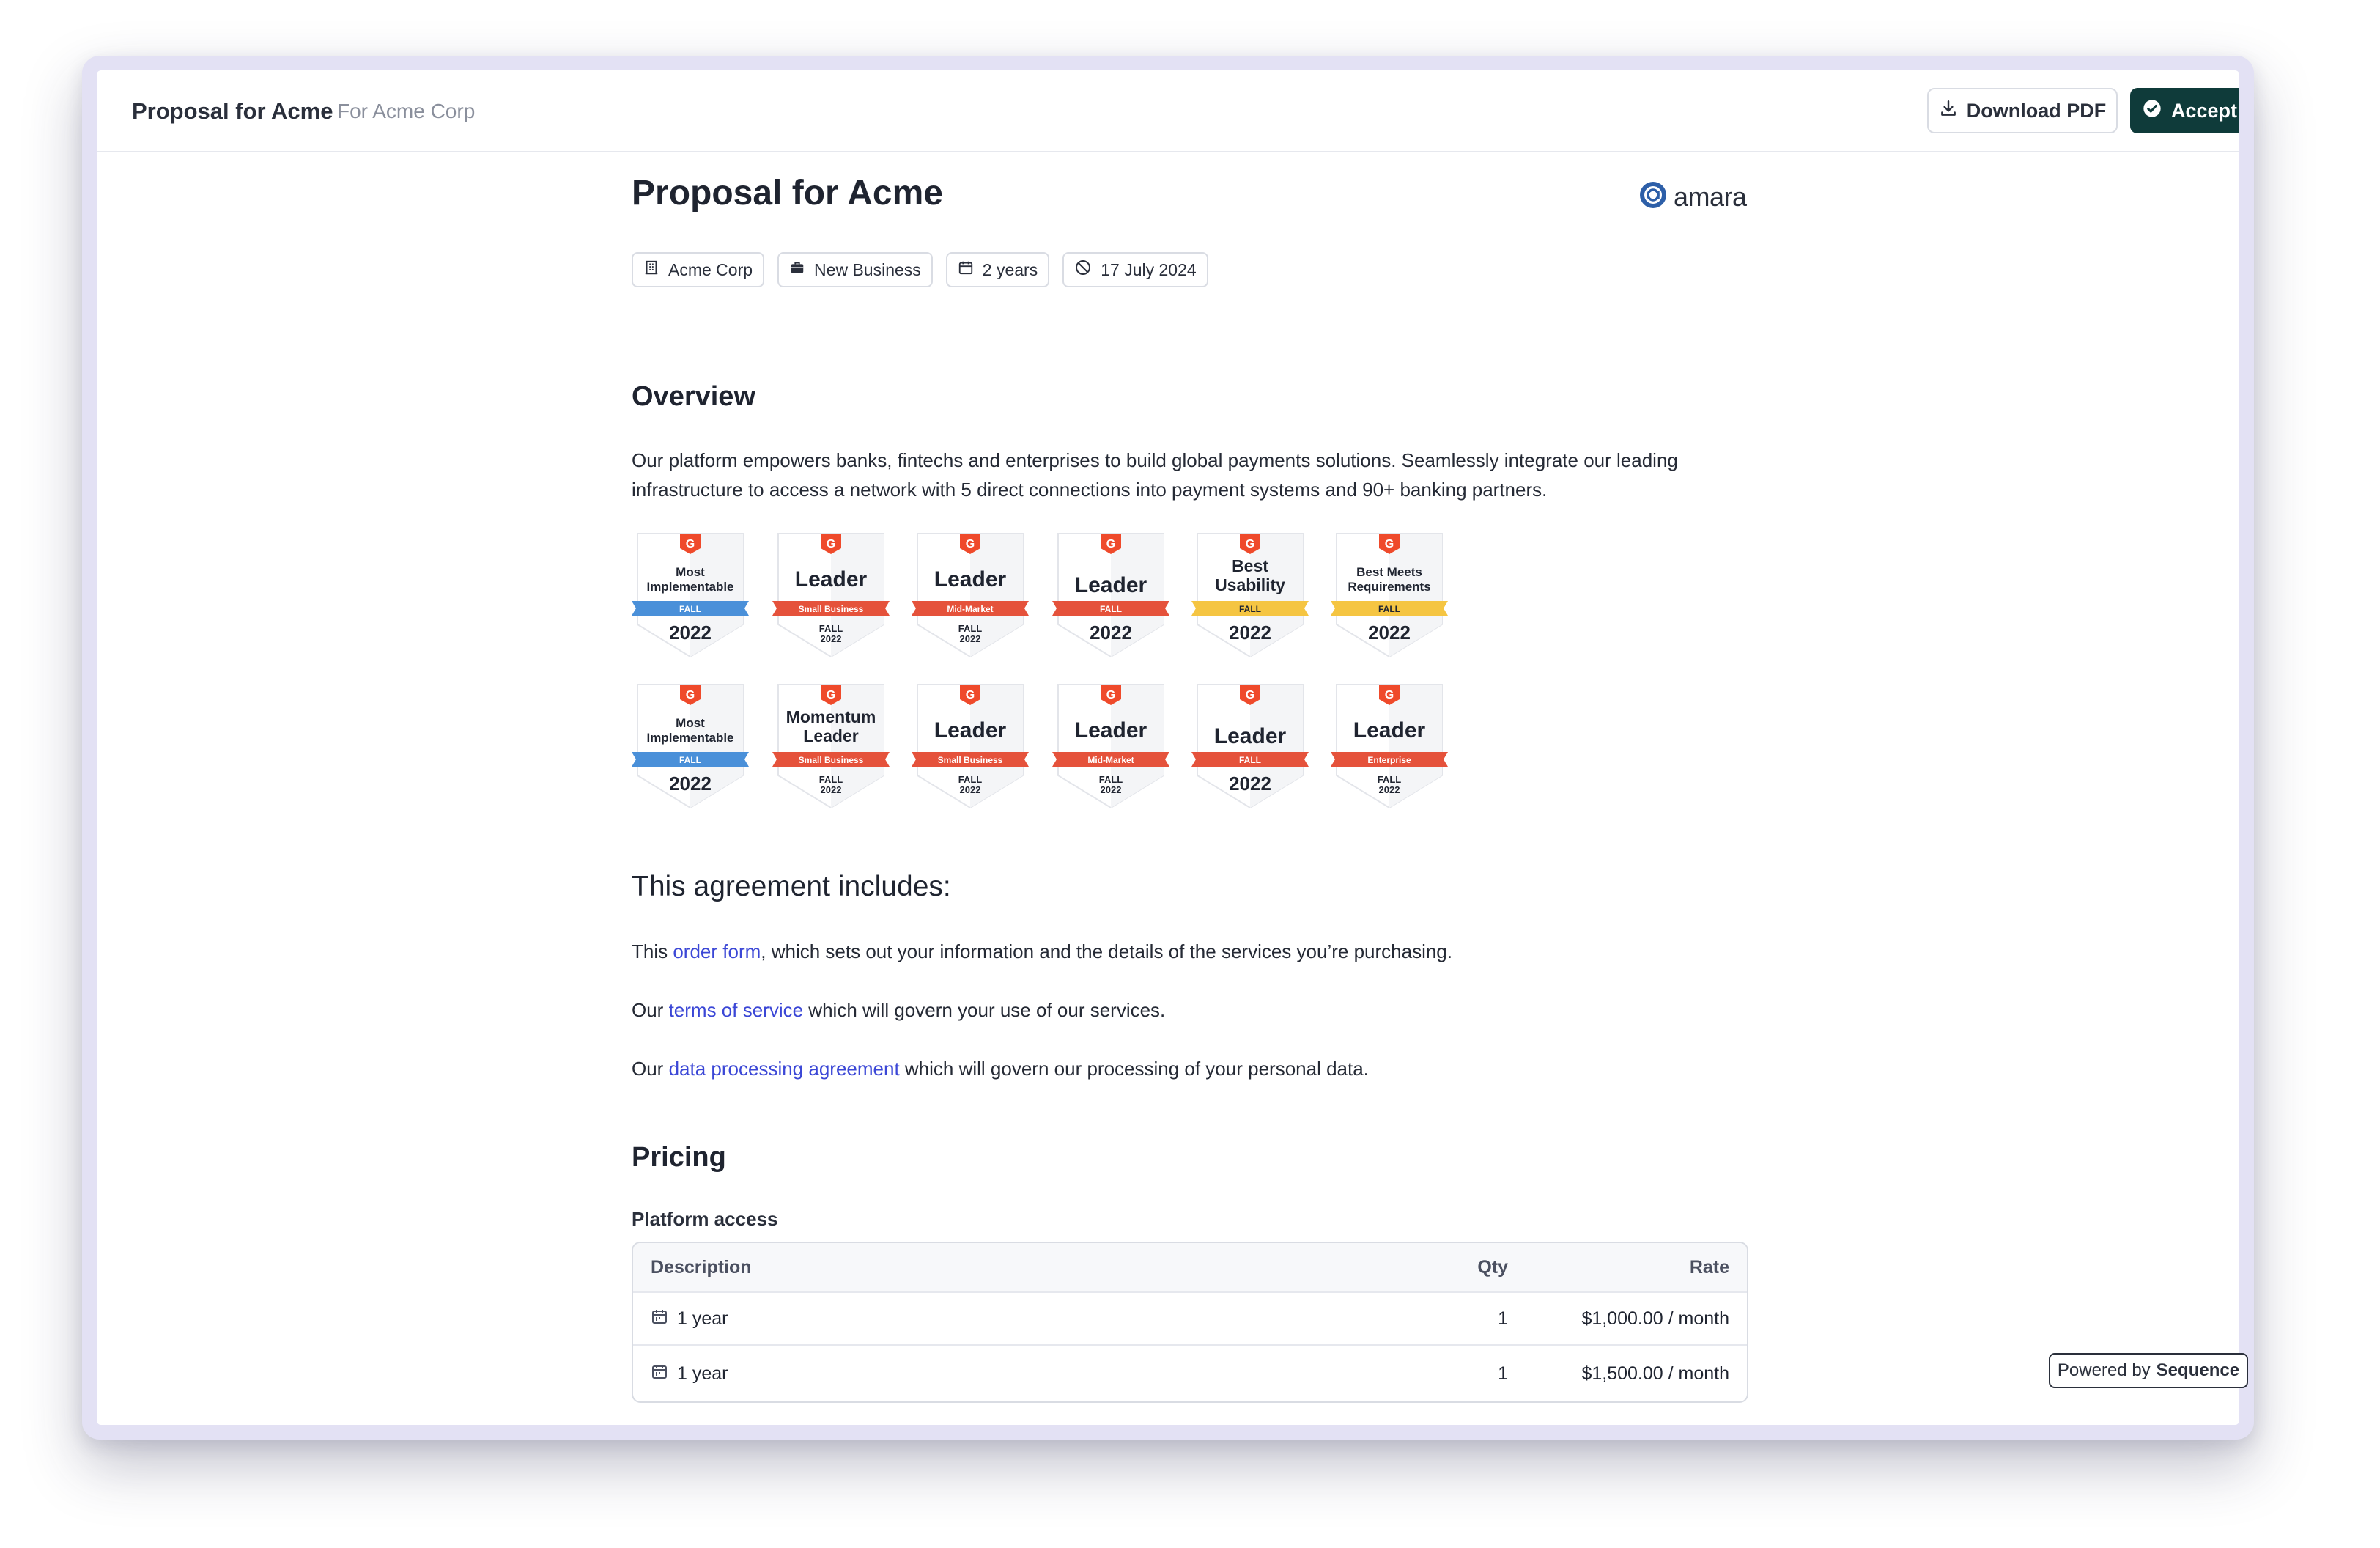  I want to click on g2-badge: G Leader Enterprise FALL 2022, so click(1389, 748).